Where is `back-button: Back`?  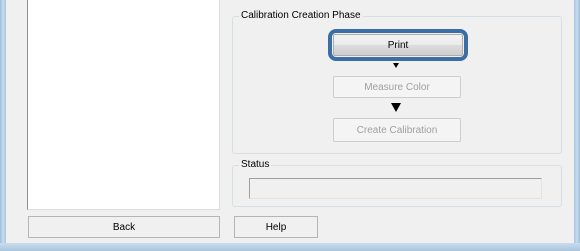
back-button: Back is located at coordinates (124, 227).